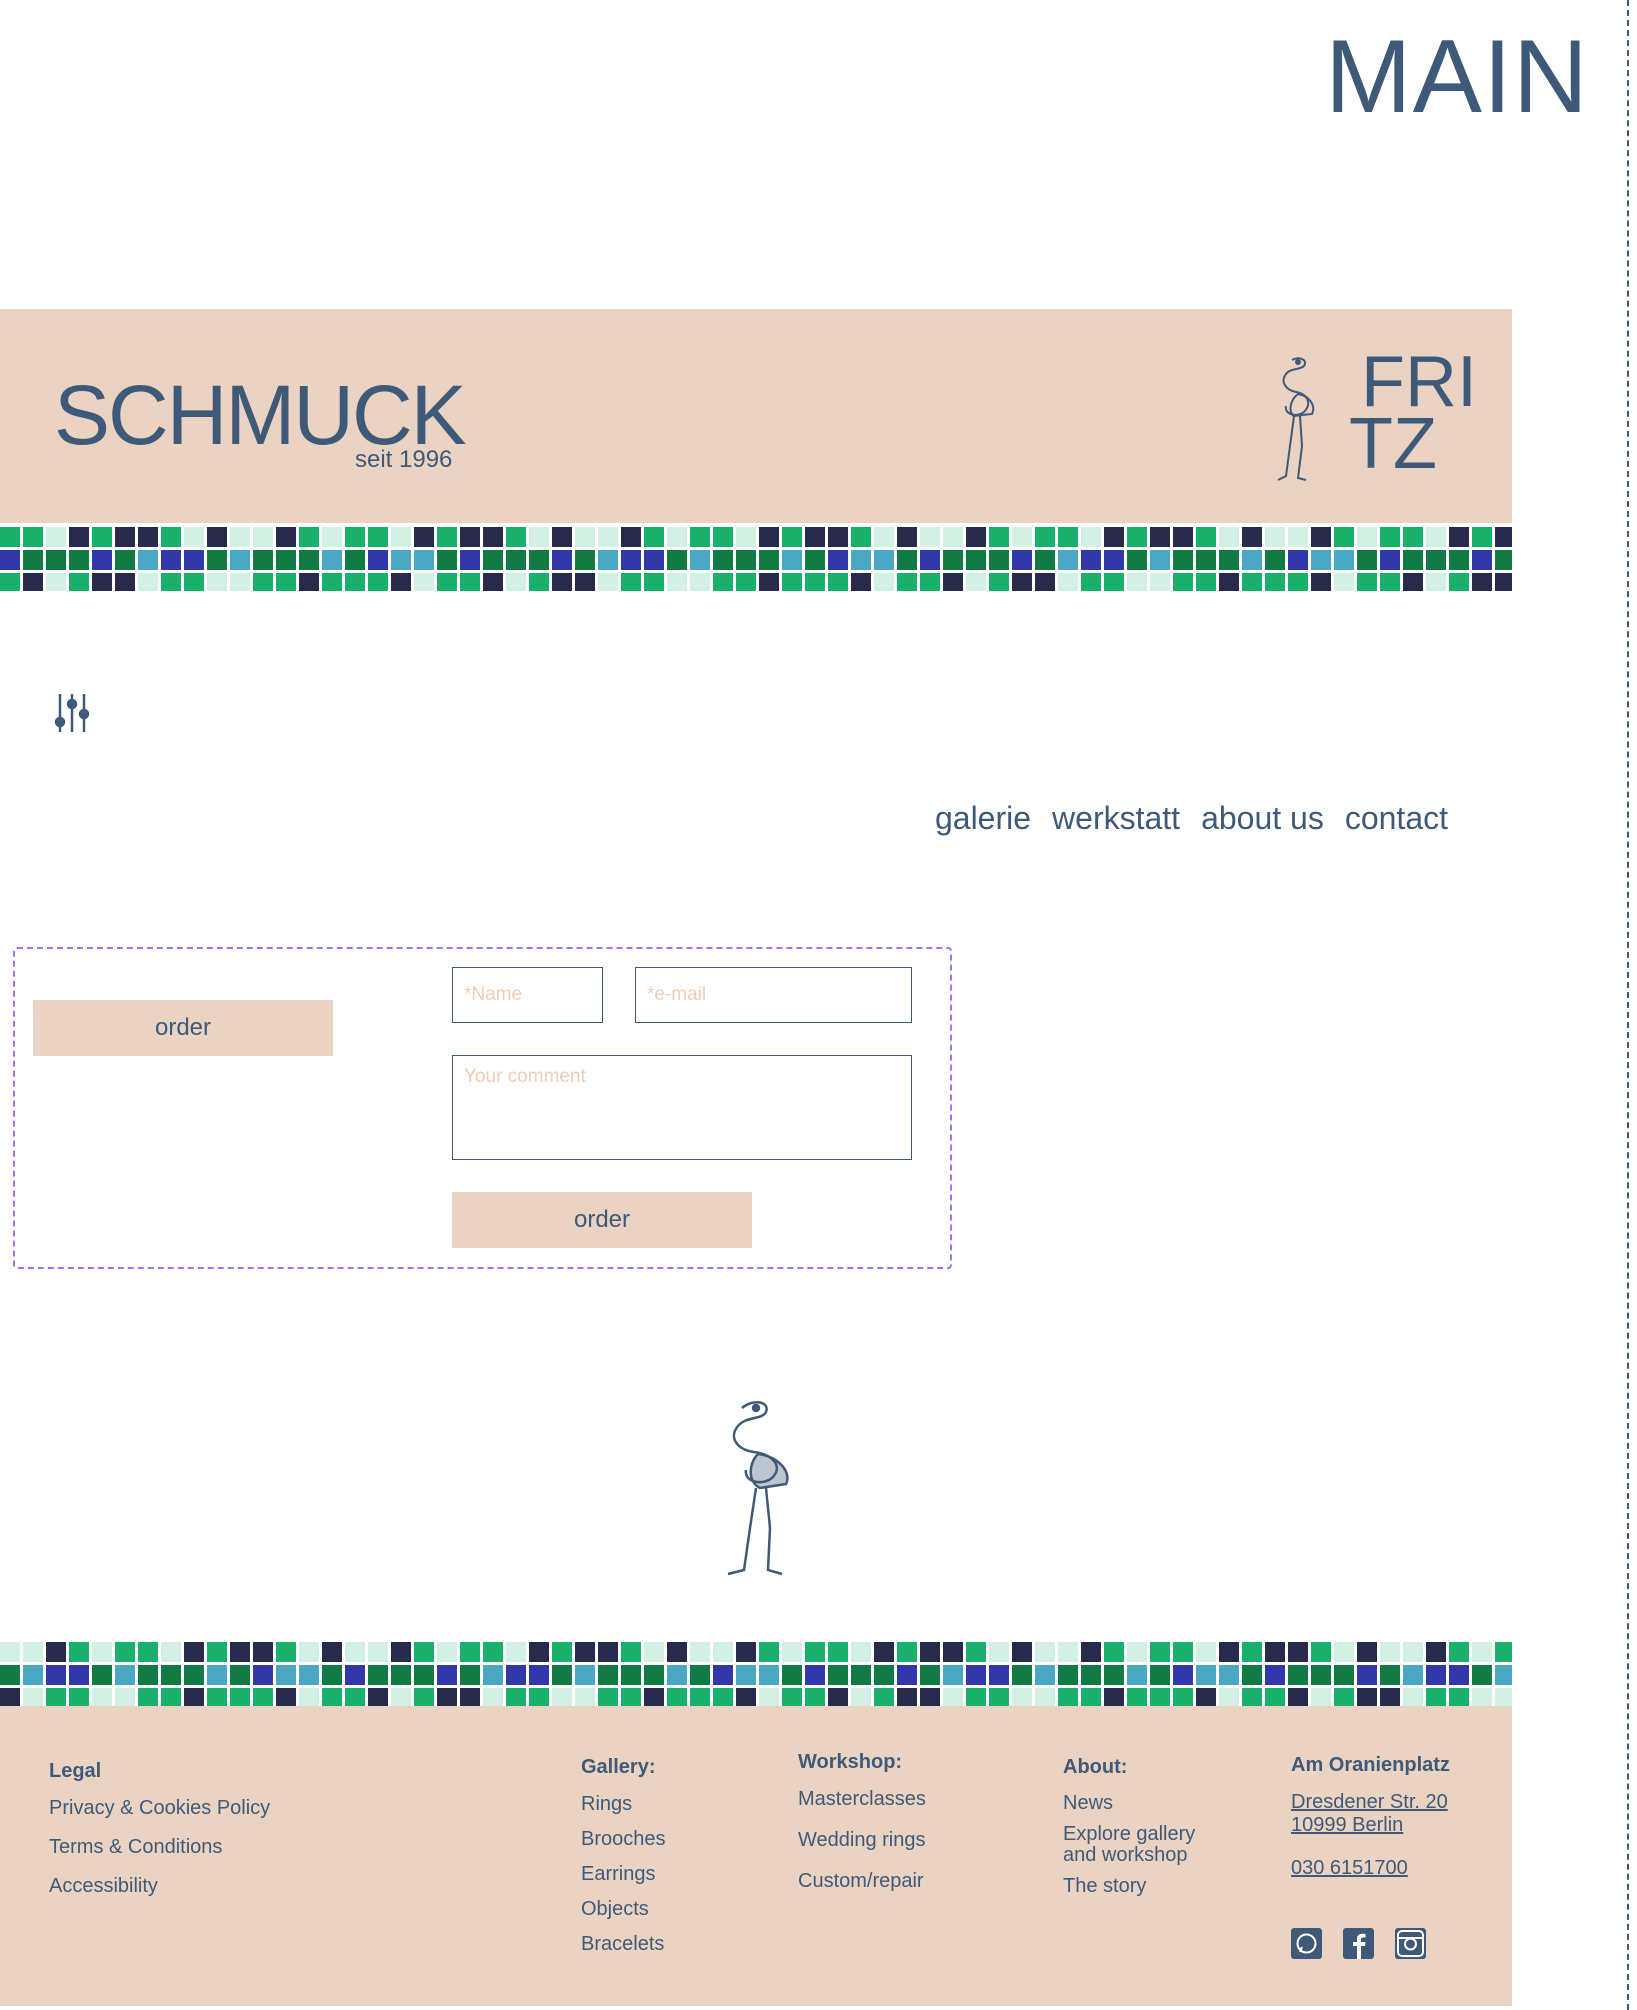 This screenshot has height=2010, width=1637. Describe the element at coordinates (623, 1767) in the screenshot. I see `footer-gallery-heading: Gallery:` at that location.